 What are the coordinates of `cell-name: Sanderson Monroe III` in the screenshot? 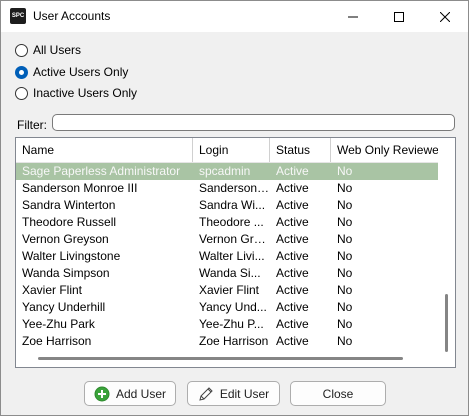 It's located at (80, 188).